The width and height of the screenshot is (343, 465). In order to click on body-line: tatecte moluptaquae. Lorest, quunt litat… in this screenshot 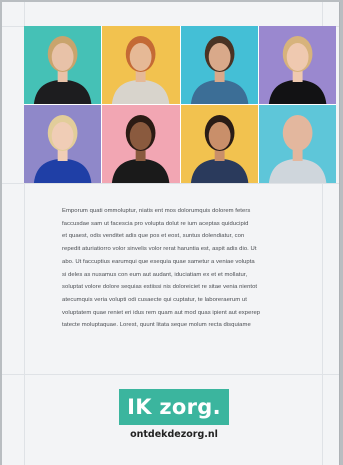, I will do `click(156, 325)`.